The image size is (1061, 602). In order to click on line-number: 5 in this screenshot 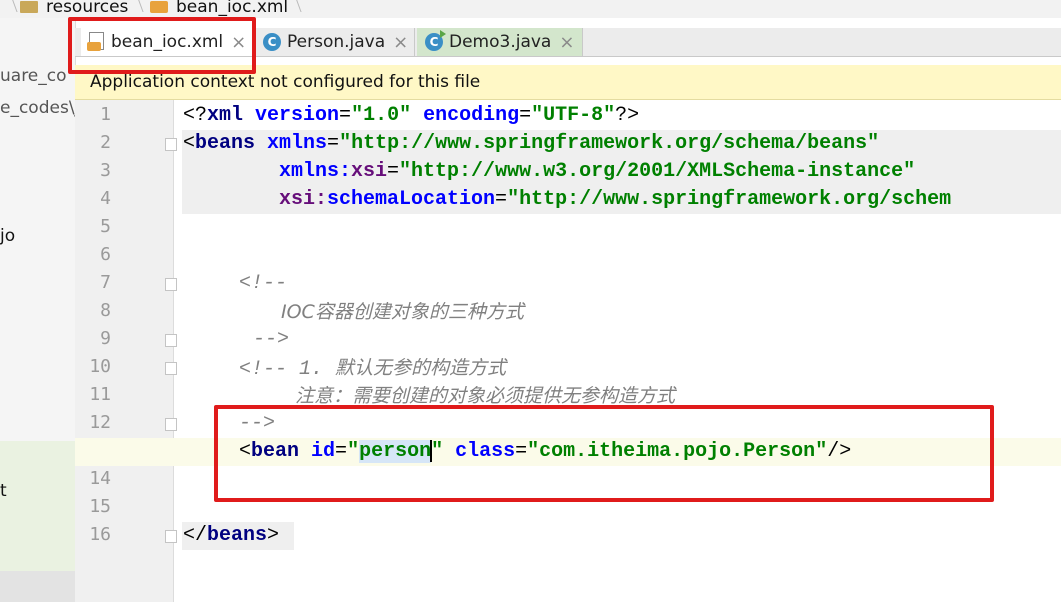, I will do `click(105, 226)`.